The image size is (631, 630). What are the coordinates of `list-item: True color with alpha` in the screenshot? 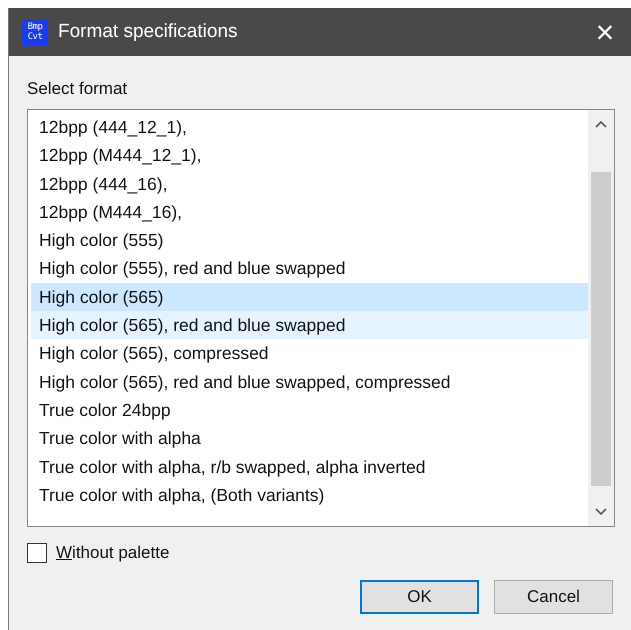 It's located at (309, 438).